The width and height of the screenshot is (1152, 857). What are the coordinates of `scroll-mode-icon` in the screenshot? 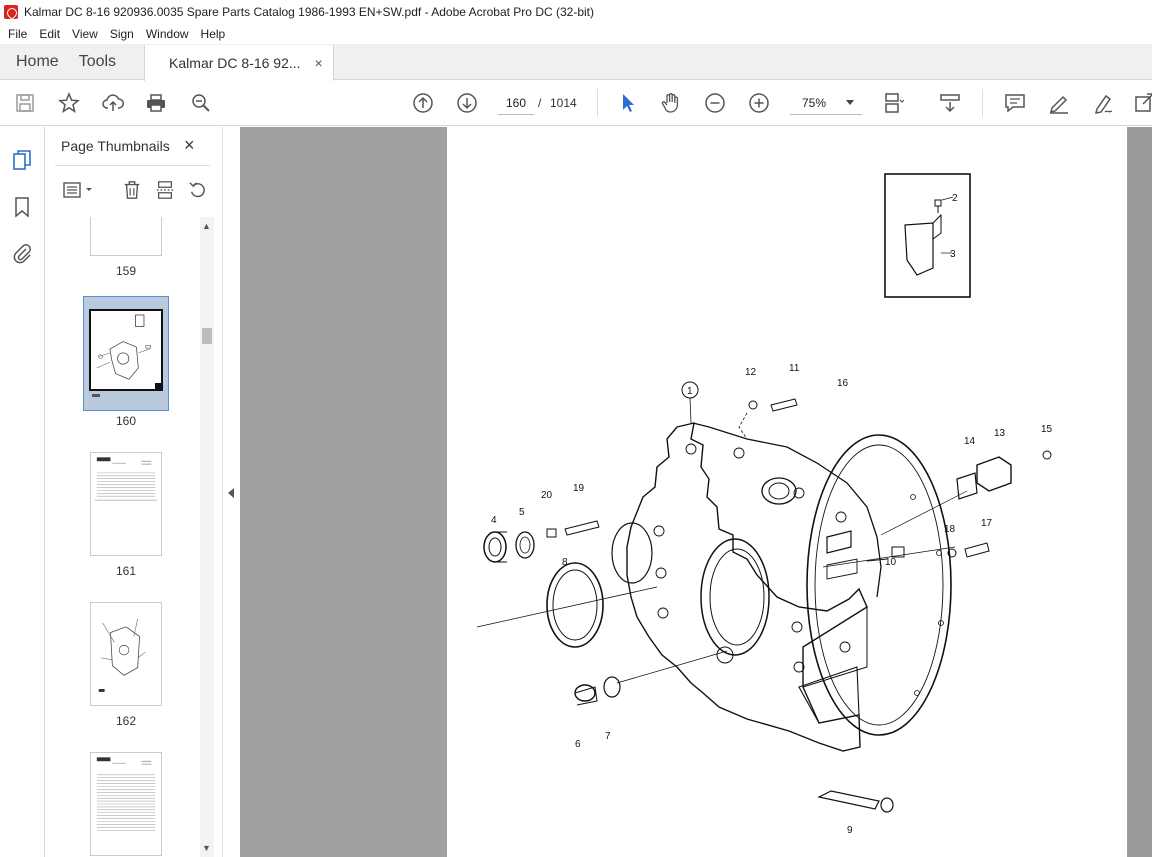 It's located at (950, 103).